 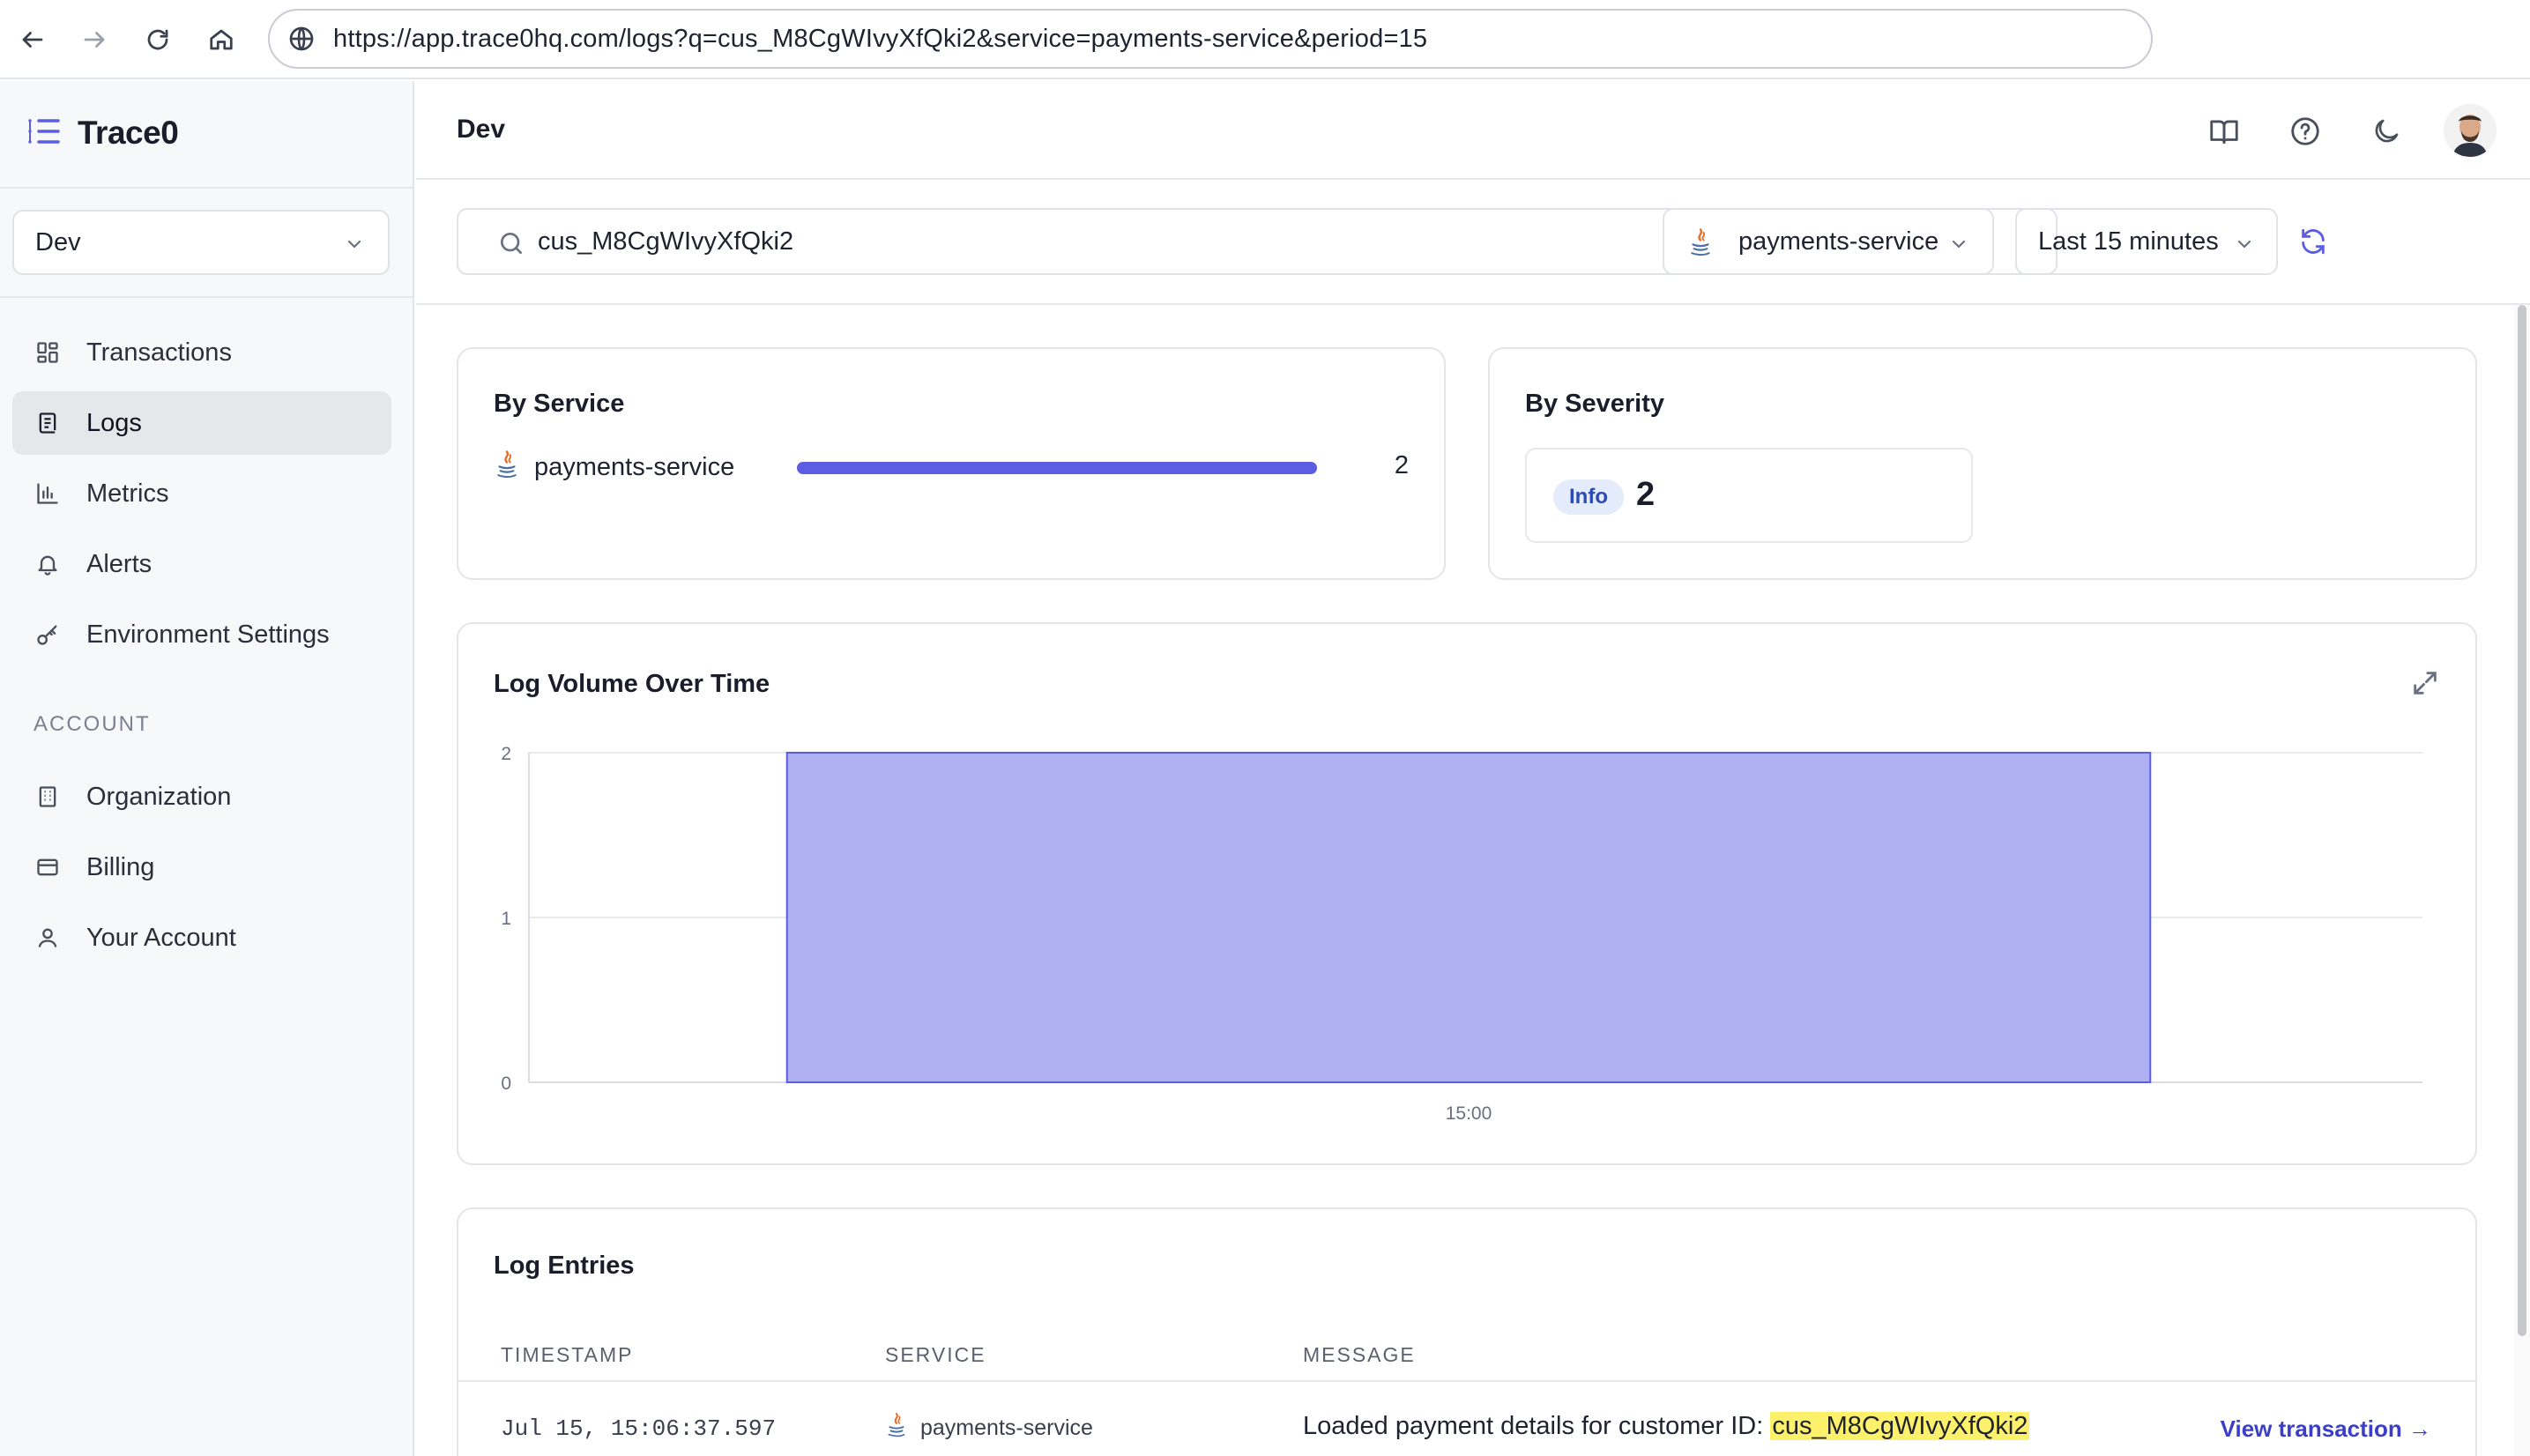 I want to click on trace-logo-icon, so click(x=44, y=133).